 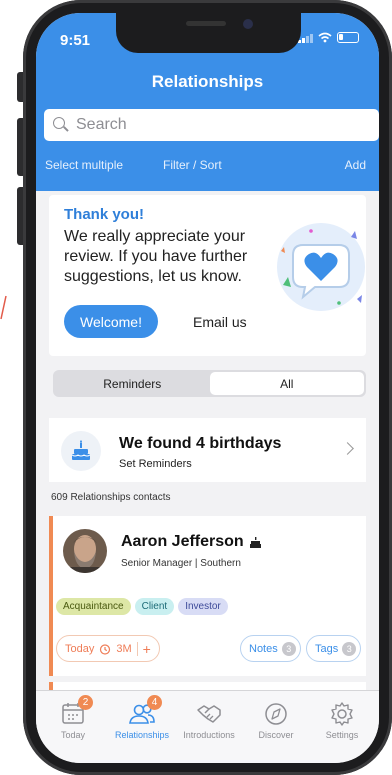 I want to click on birthdays-banner: We found 4 birthdays Set Reminders, so click(x=207, y=450).